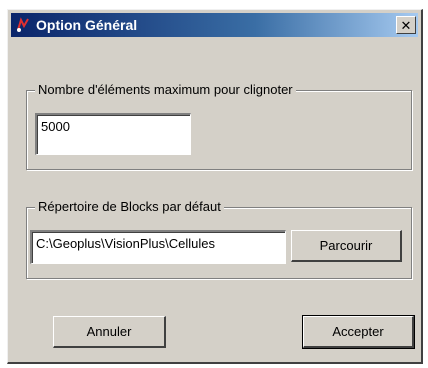 The image size is (428, 368). Describe the element at coordinates (23, 25) in the screenshot. I see `app-icon` at that location.